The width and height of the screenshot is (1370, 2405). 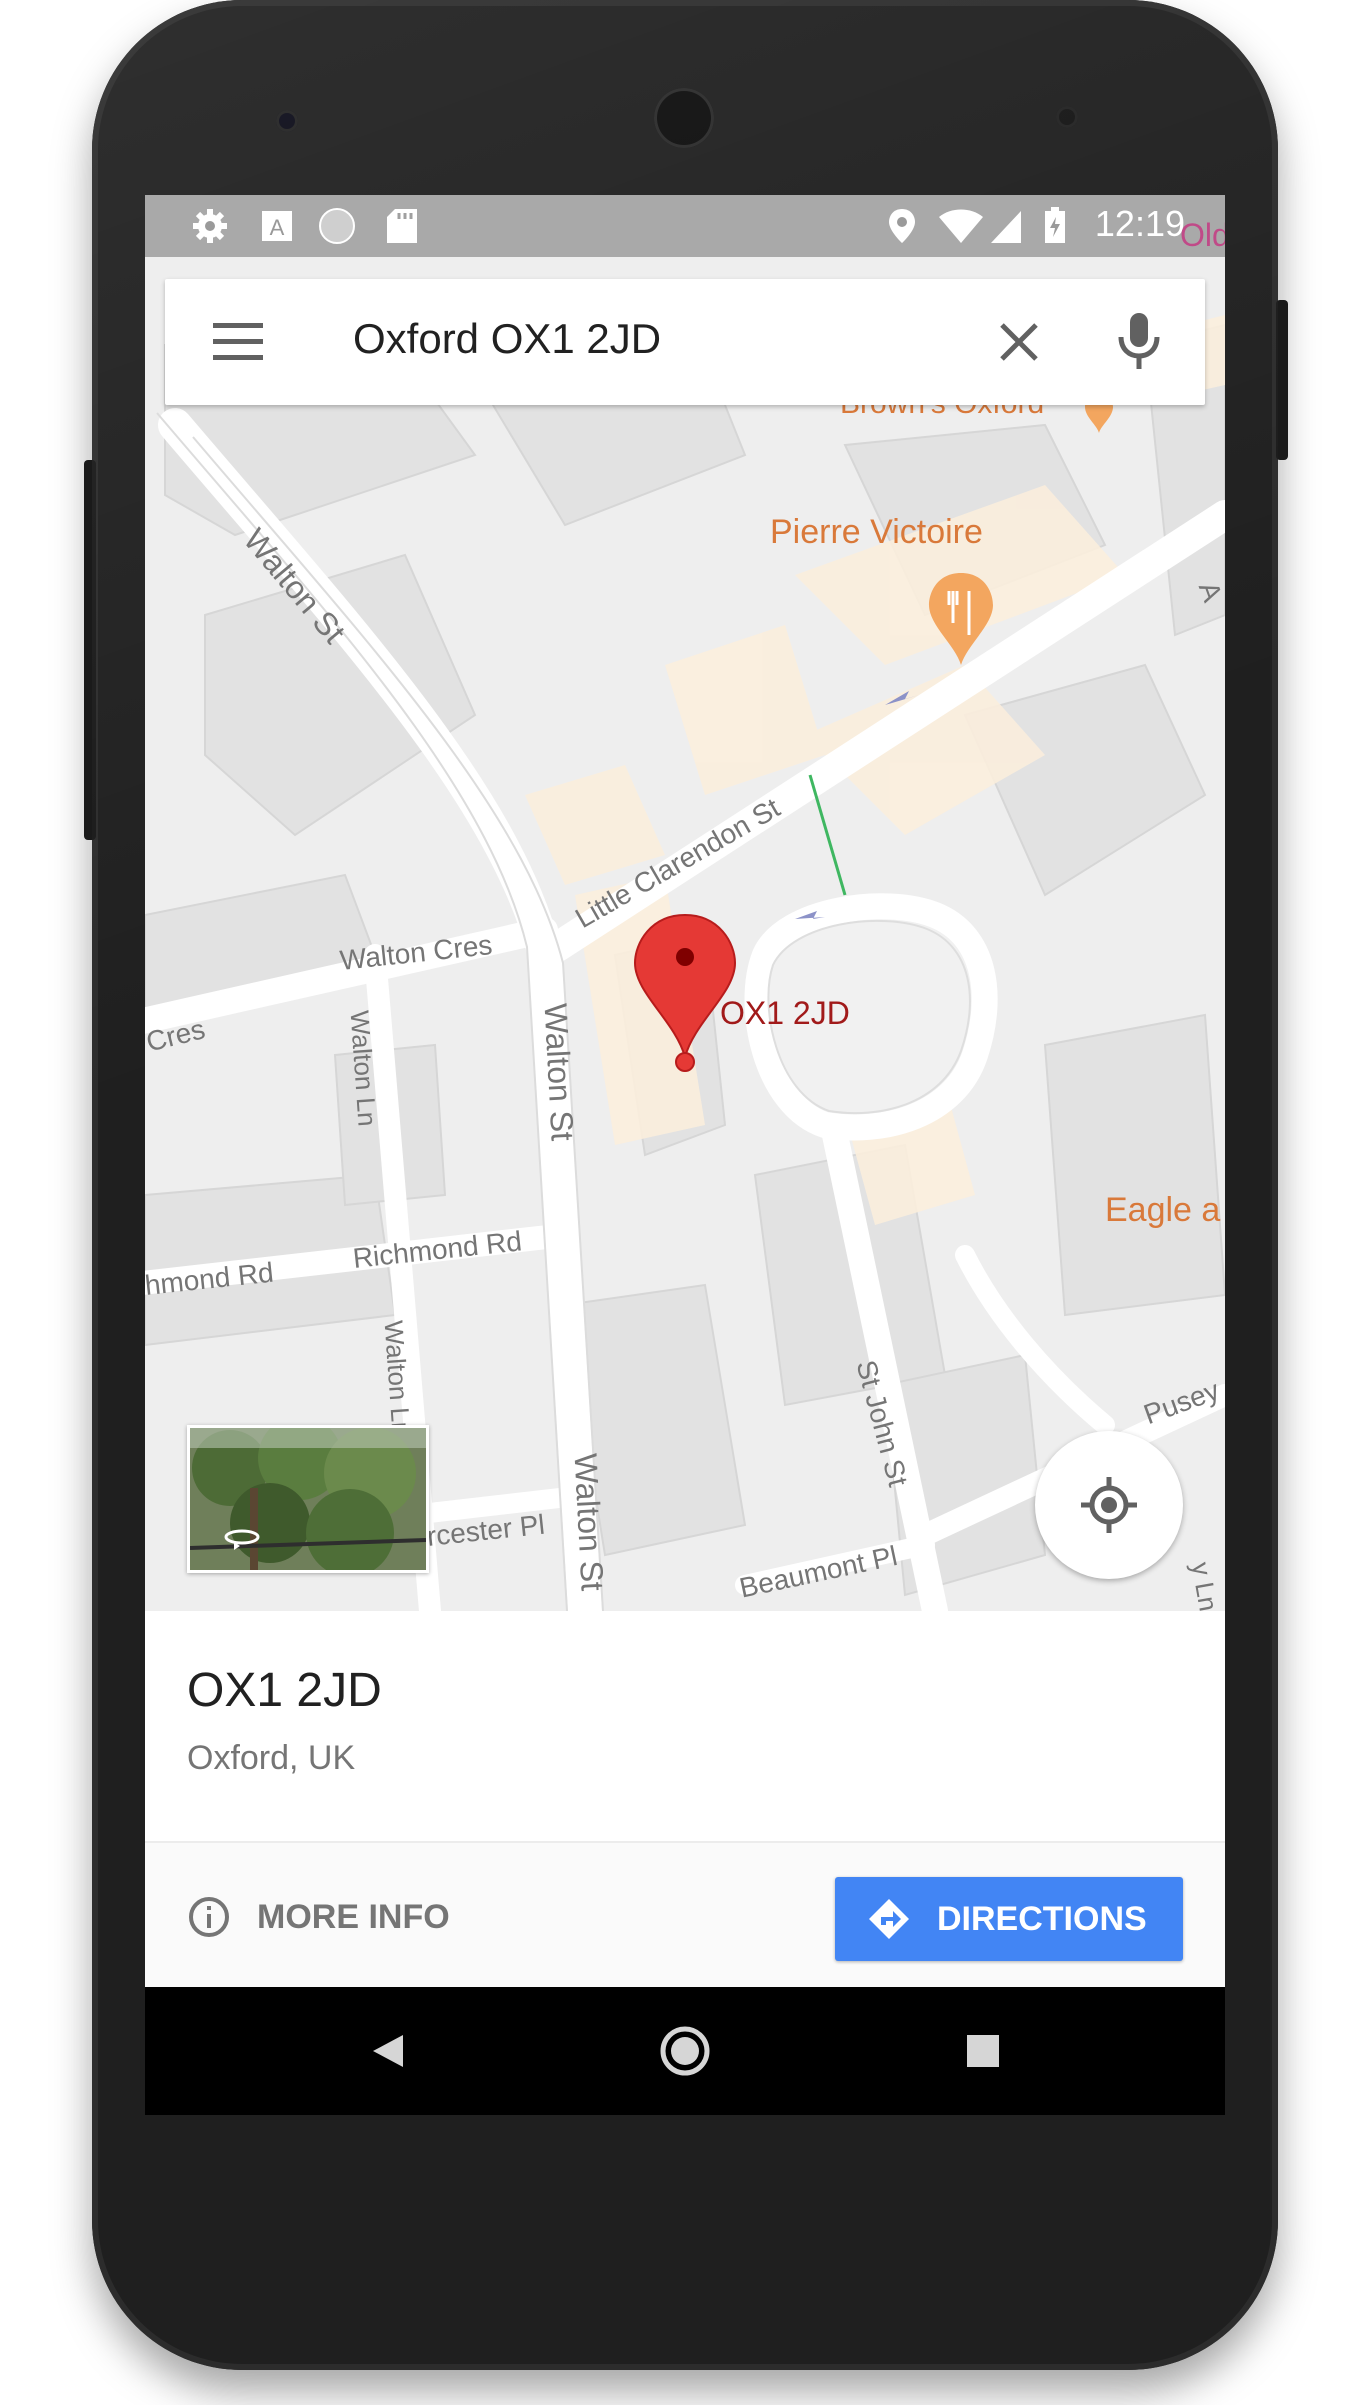 What do you see at coordinates (961, 226) in the screenshot?
I see `wifi-icon` at bounding box center [961, 226].